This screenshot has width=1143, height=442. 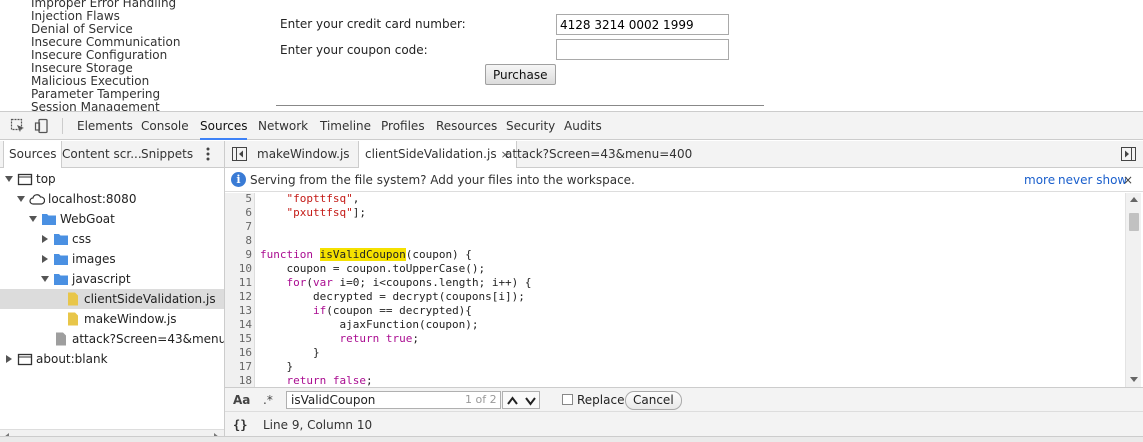 I want to click on tree-item: attack?Screen=43&menu=400, so click(x=112, y=339).